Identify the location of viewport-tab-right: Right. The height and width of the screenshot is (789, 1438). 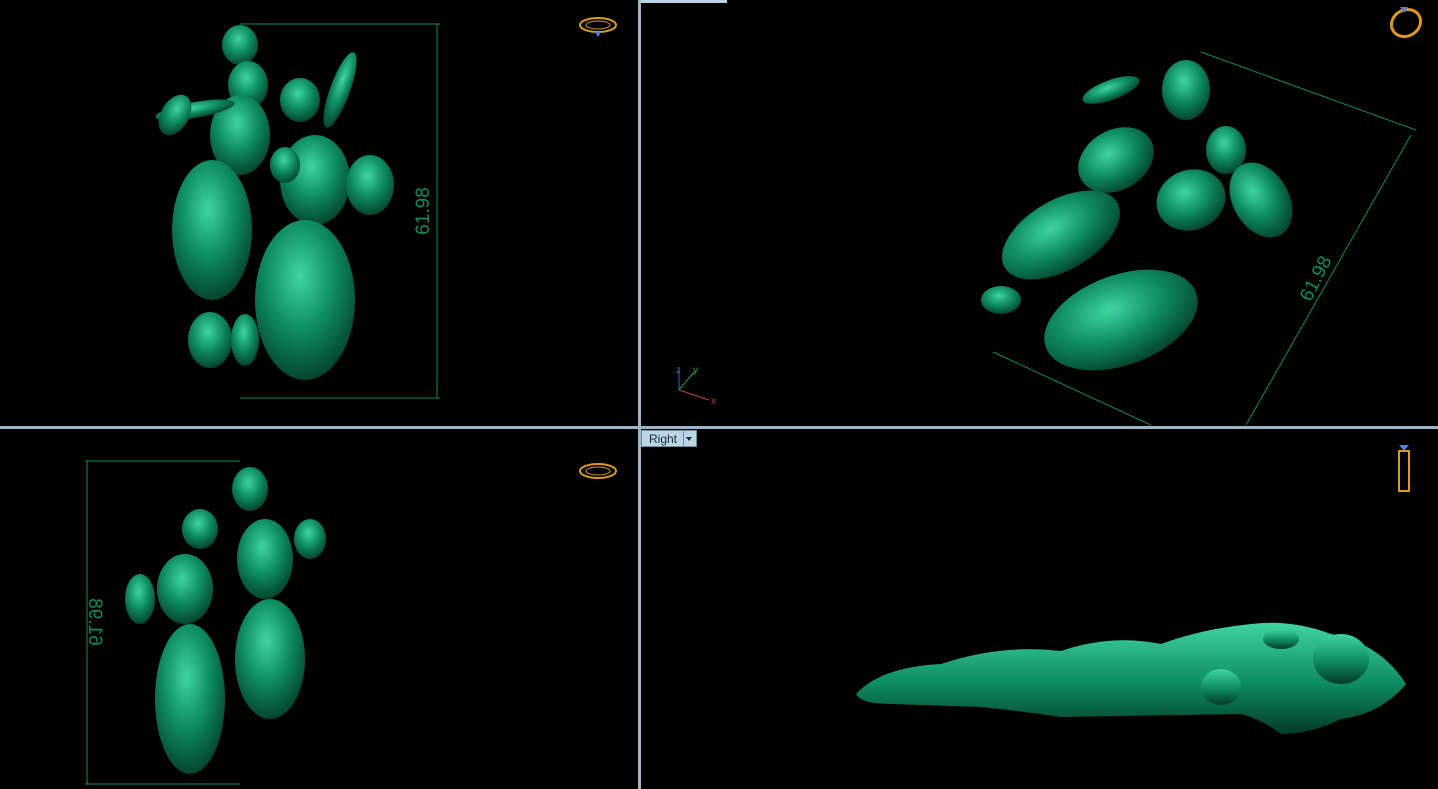
(669, 438).